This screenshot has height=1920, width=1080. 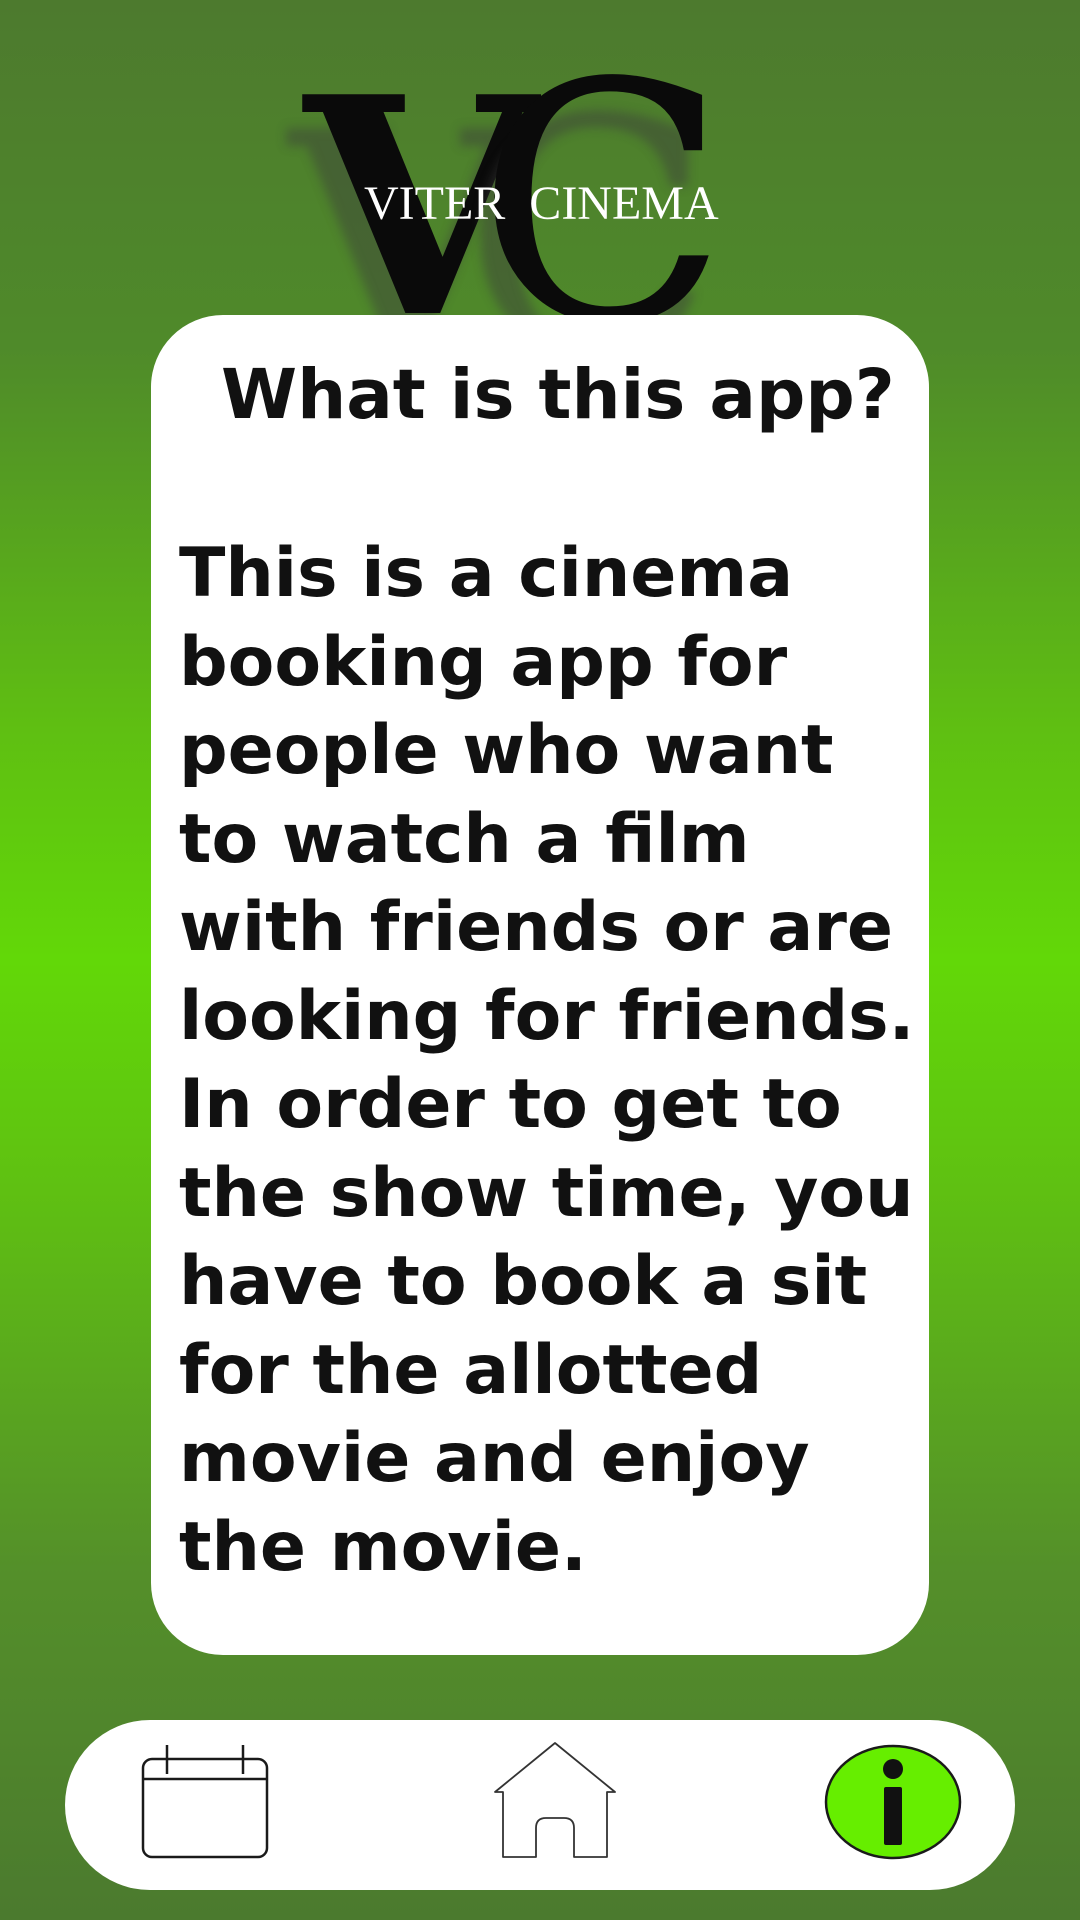 I want to click on logo-name: VITER CINEMA, so click(x=541, y=203).